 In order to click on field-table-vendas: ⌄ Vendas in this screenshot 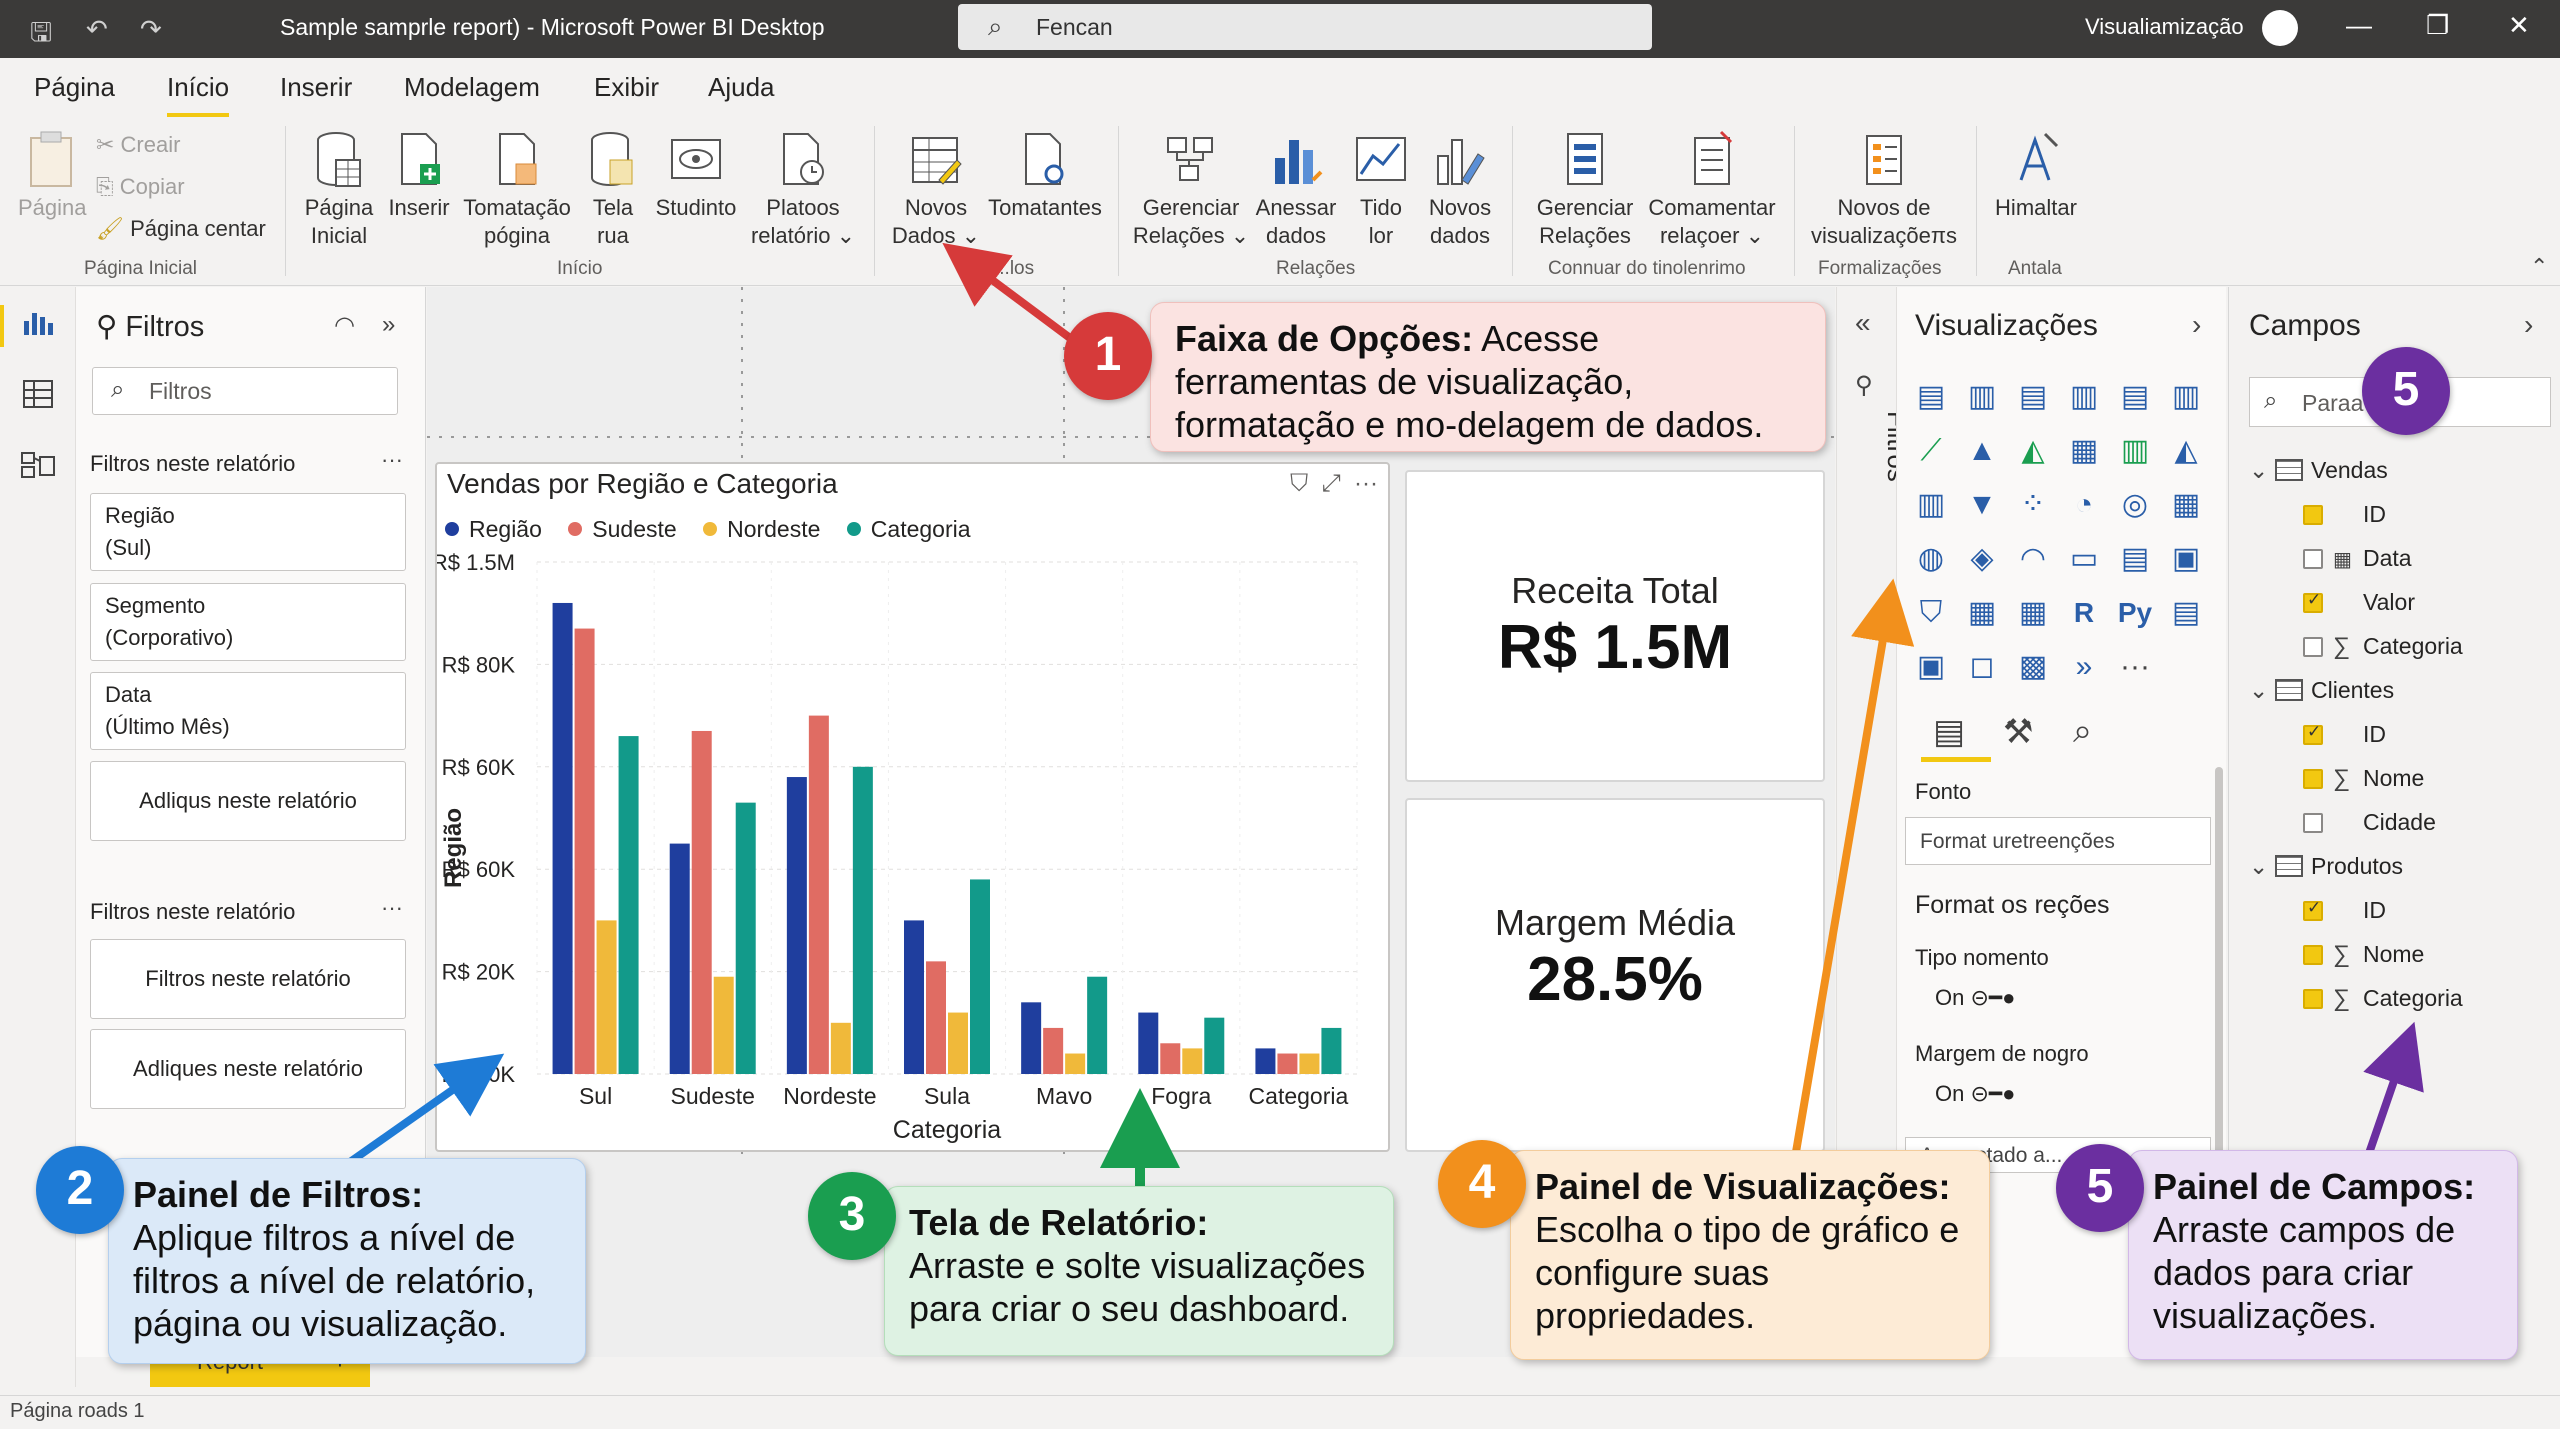, I will do `click(2318, 470)`.